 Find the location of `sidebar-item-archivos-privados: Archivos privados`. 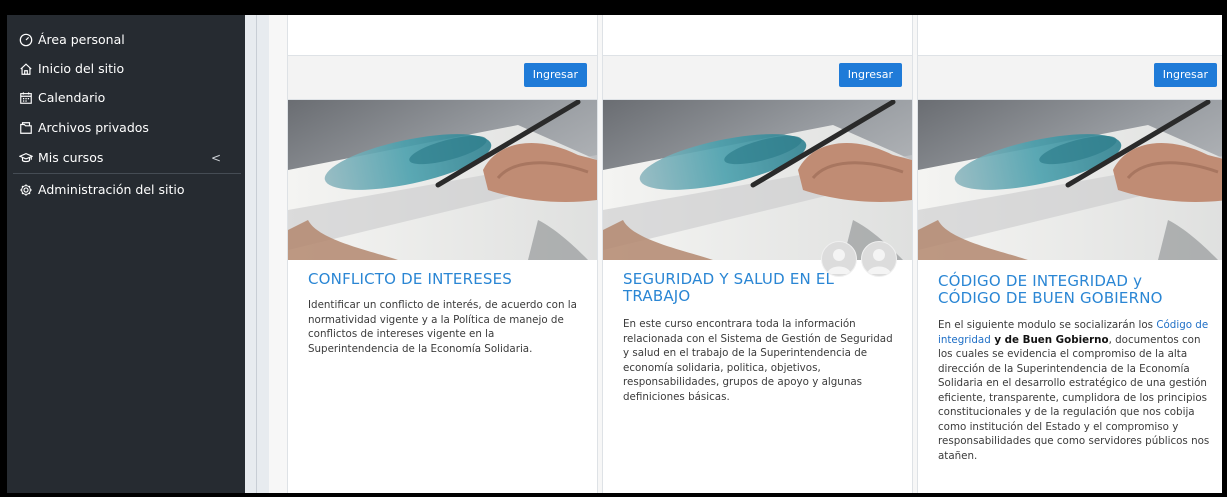

sidebar-item-archivos-privados: Archivos privados is located at coordinates (84, 127).